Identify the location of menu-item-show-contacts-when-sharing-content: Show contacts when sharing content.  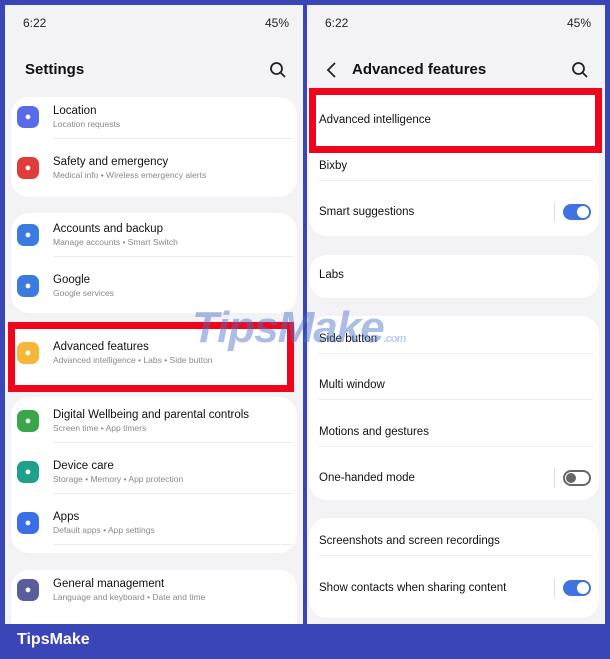
(456, 588).